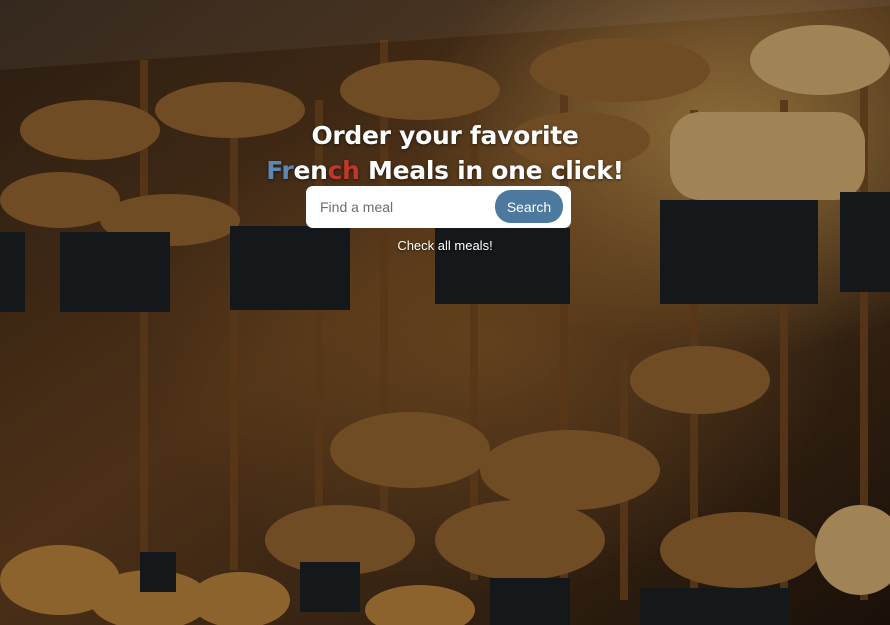 This screenshot has width=890, height=625. I want to click on french-flag-blue-text: Fr, so click(280, 170).